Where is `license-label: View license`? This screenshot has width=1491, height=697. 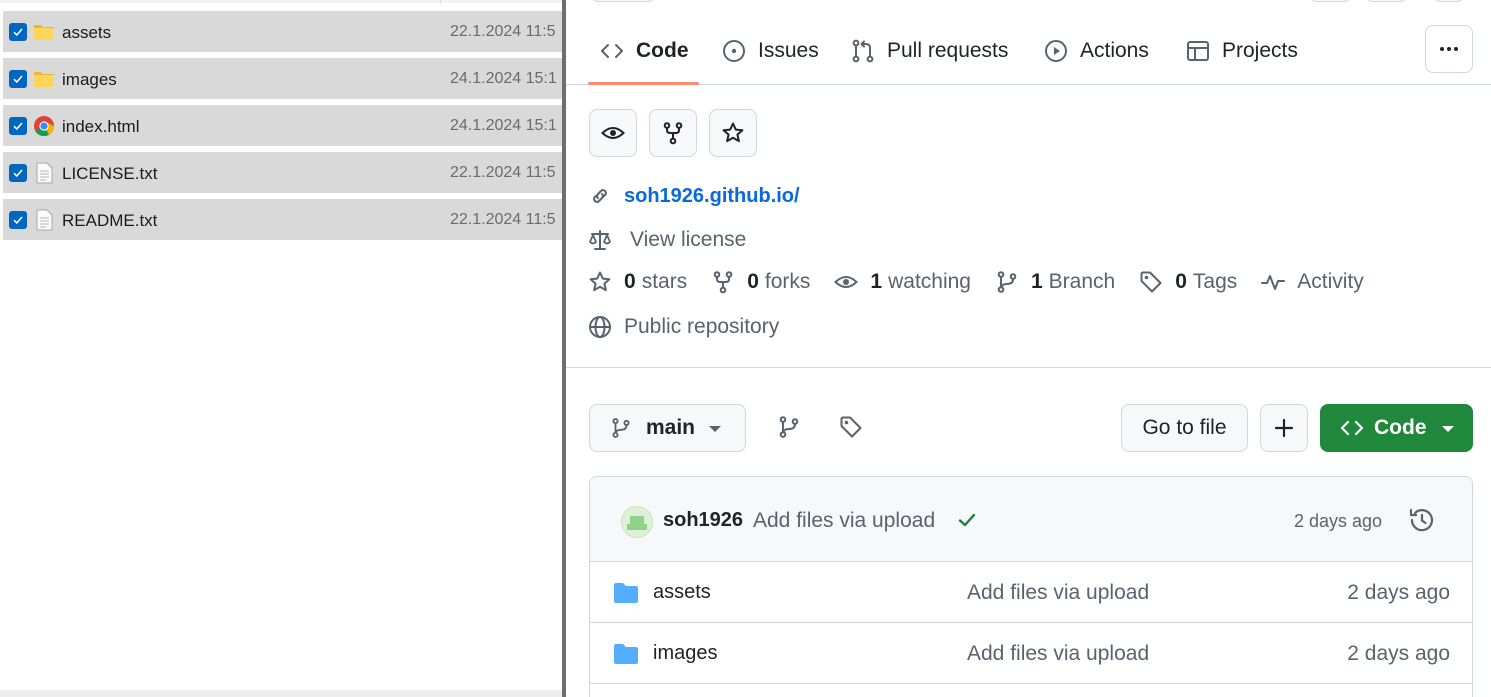 license-label: View license is located at coordinates (688, 239).